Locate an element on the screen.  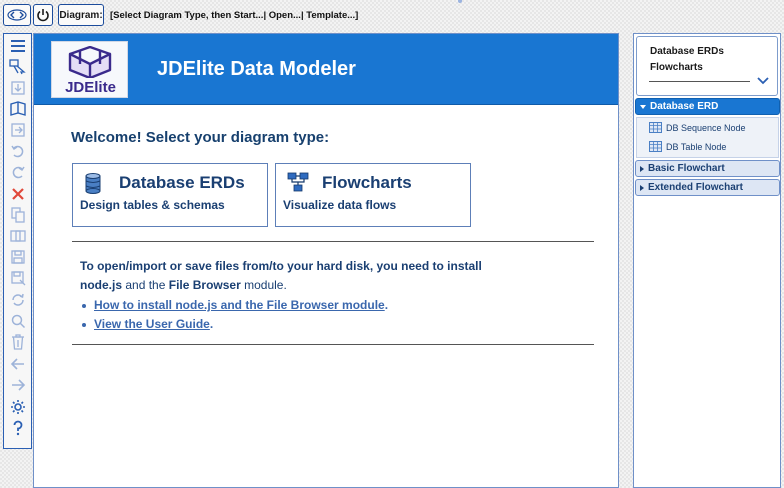
settings-icon is located at coordinates (17, 407).